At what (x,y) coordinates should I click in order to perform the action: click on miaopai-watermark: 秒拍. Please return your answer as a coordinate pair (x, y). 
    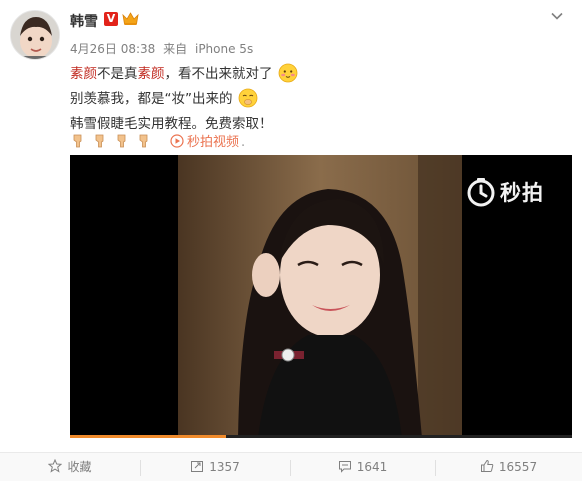
    Looking at the image, I should click on (505, 192).